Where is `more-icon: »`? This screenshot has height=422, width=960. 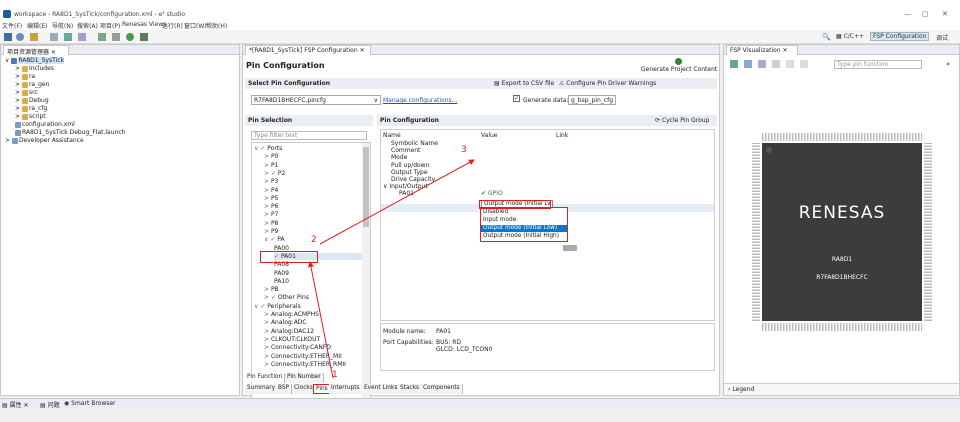
more-icon: » is located at coordinates (948, 64).